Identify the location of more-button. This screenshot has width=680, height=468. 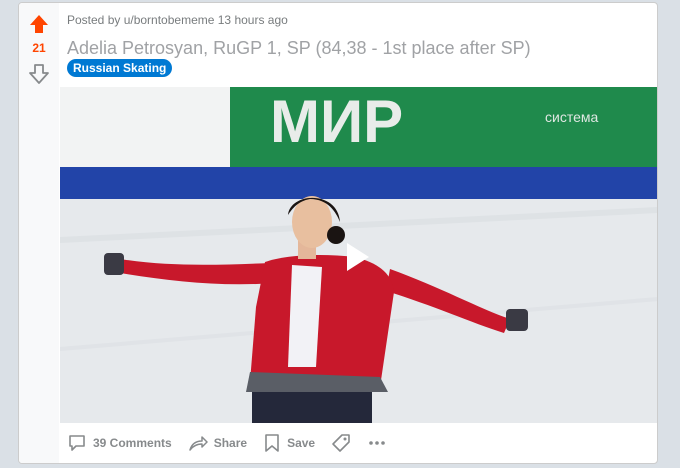
(377, 443).